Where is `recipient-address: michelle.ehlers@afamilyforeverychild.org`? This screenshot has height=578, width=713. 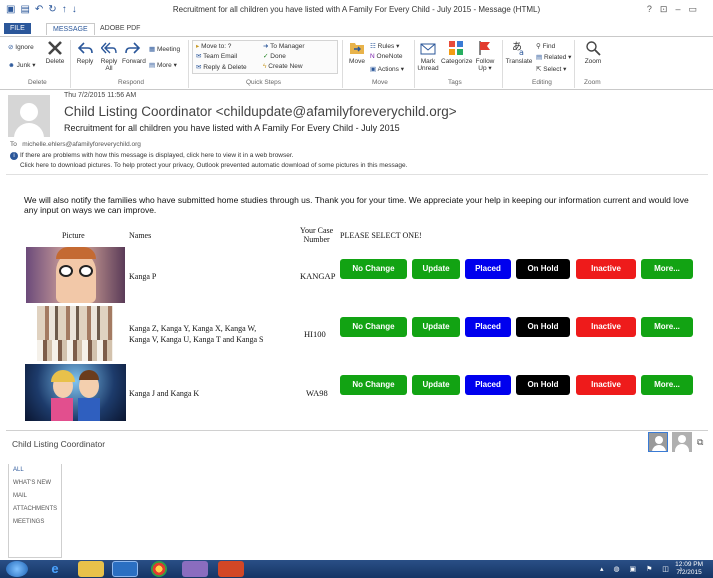 recipient-address: michelle.ehlers@afamilyforeverychild.org is located at coordinates (81, 144).